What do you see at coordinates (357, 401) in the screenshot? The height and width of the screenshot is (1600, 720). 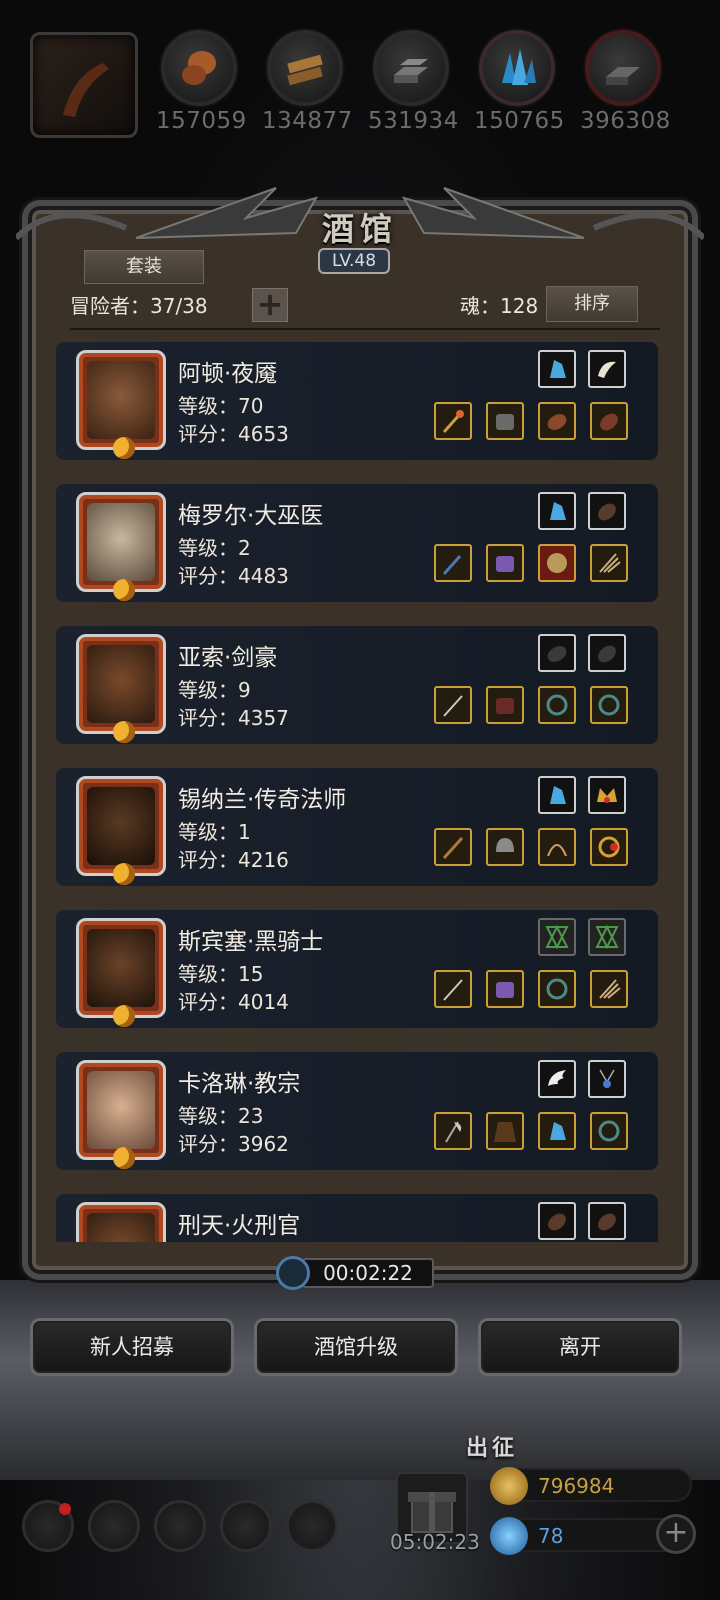 I see `hero-card: 阿顿·夜魇 等级：70 评分：4653` at bounding box center [357, 401].